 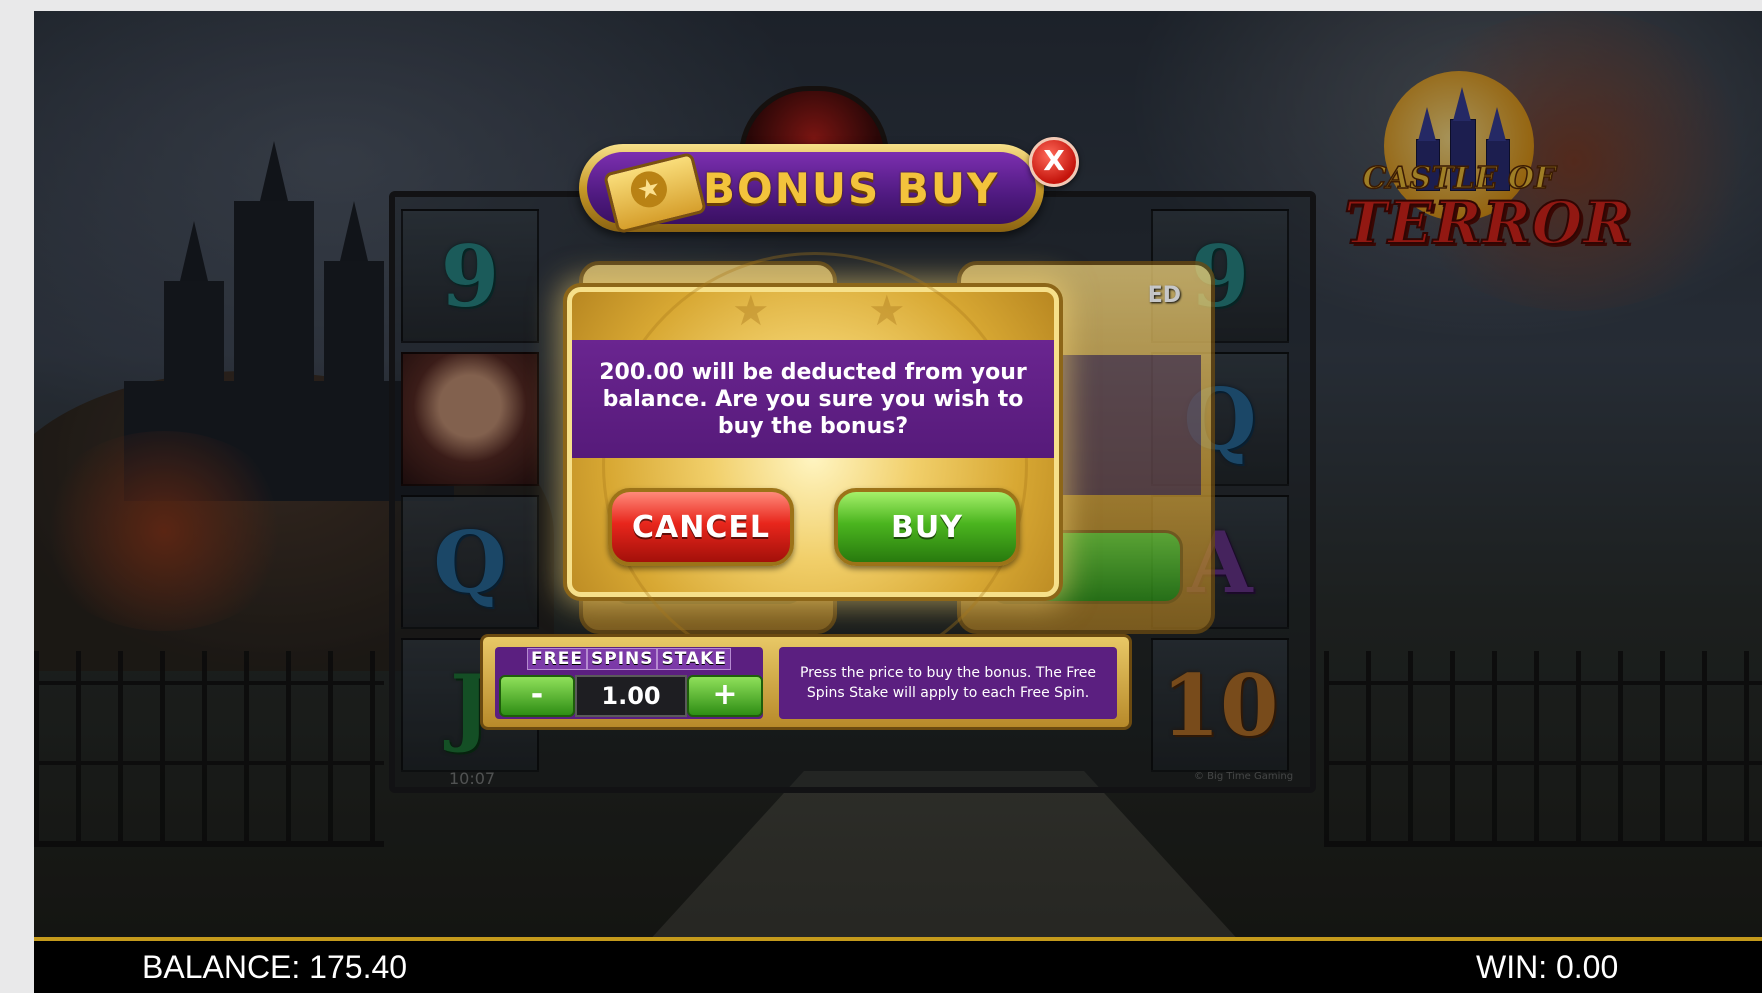 I want to click on status-bar: BALANCE: 175.40 WIN: 0.00, so click(x=898, y=965).